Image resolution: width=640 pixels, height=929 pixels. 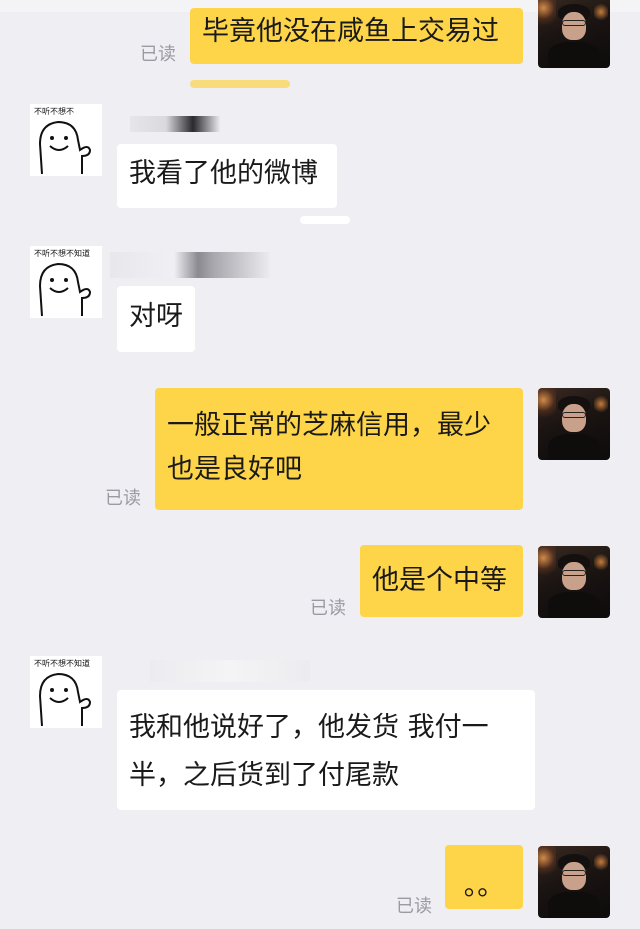 I want to click on message-bubble-sent: 他是个中等, so click(x=441, y=581).